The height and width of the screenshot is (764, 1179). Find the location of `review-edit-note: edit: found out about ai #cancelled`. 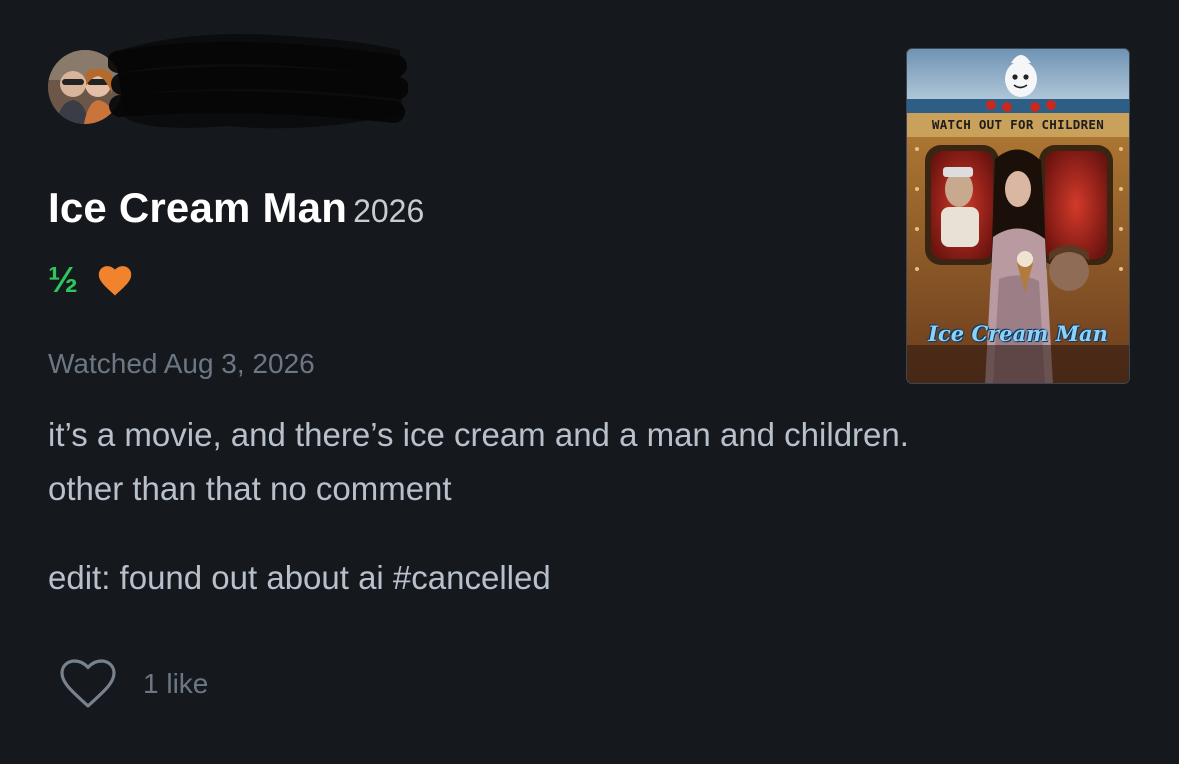

review-edit-note: edit: found out about ai #cancelled is located at coordinates (299, 577).